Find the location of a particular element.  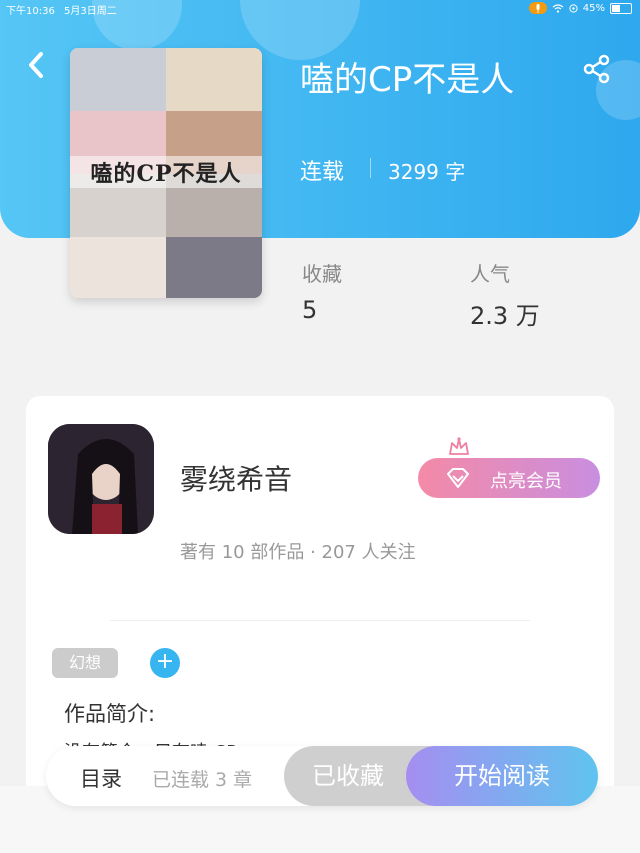

status-time: 下午10:36 is located at coordinates (30, 11).